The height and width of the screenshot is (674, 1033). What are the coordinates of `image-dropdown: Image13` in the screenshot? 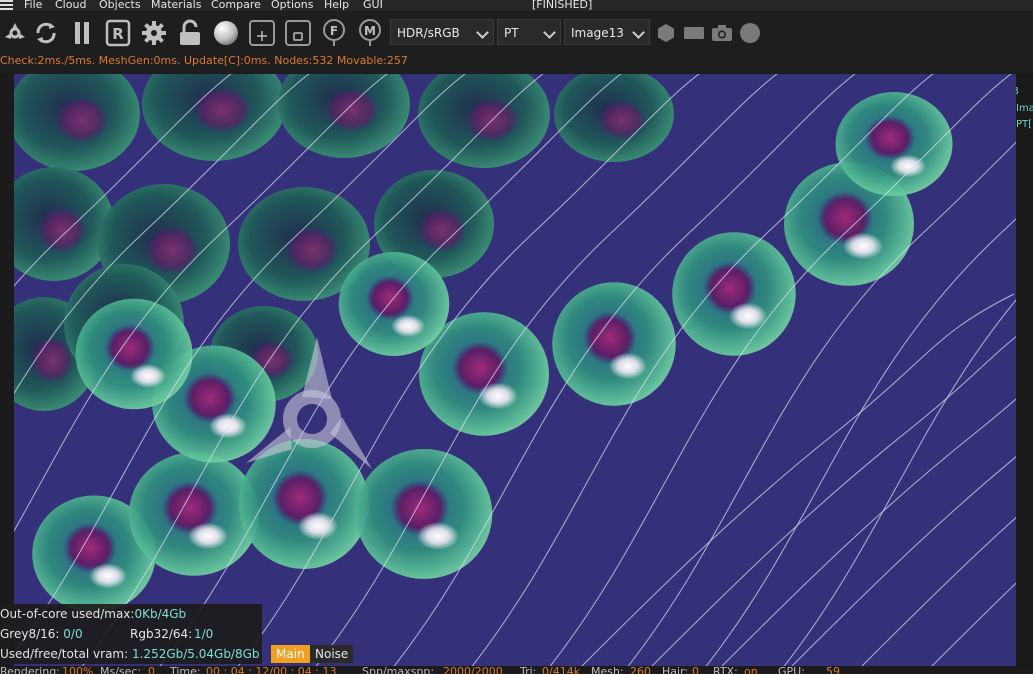 It's located at (607, 32).